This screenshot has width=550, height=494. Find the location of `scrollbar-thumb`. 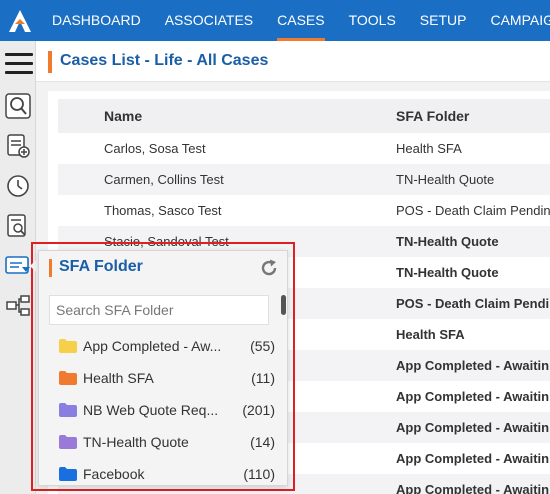

scrollbar-thumb is located at coordinates (283, 305).